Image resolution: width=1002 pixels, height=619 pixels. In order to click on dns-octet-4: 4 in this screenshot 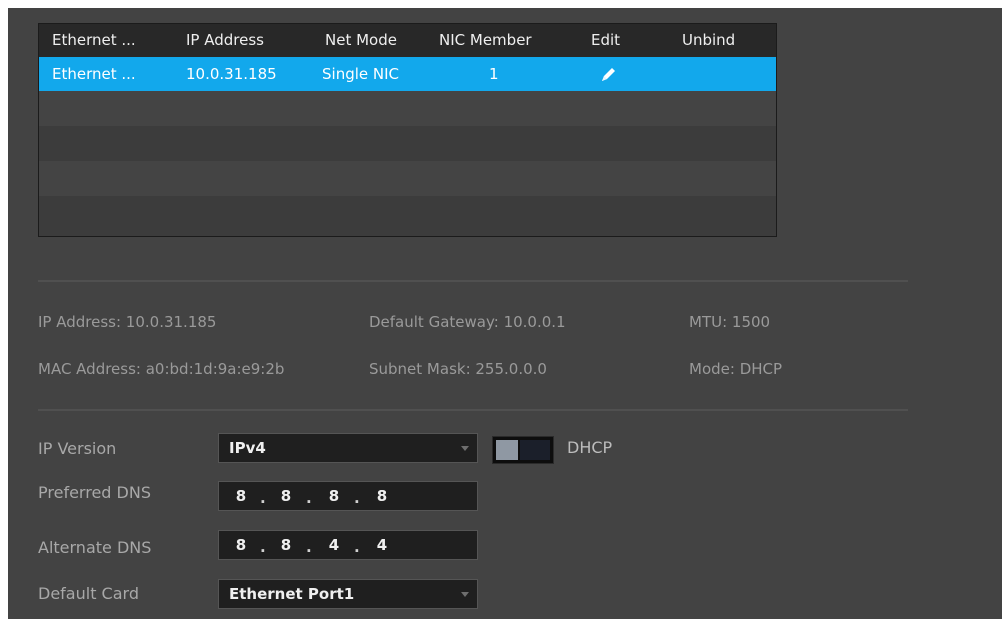, I will do `click(382, 545)`.